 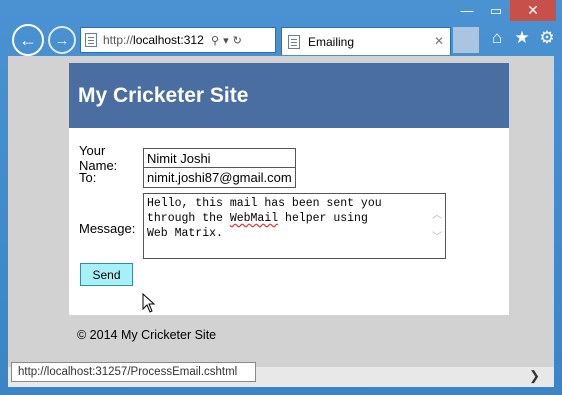 I want to click on back-button: ←, so click(x=28, y=40).